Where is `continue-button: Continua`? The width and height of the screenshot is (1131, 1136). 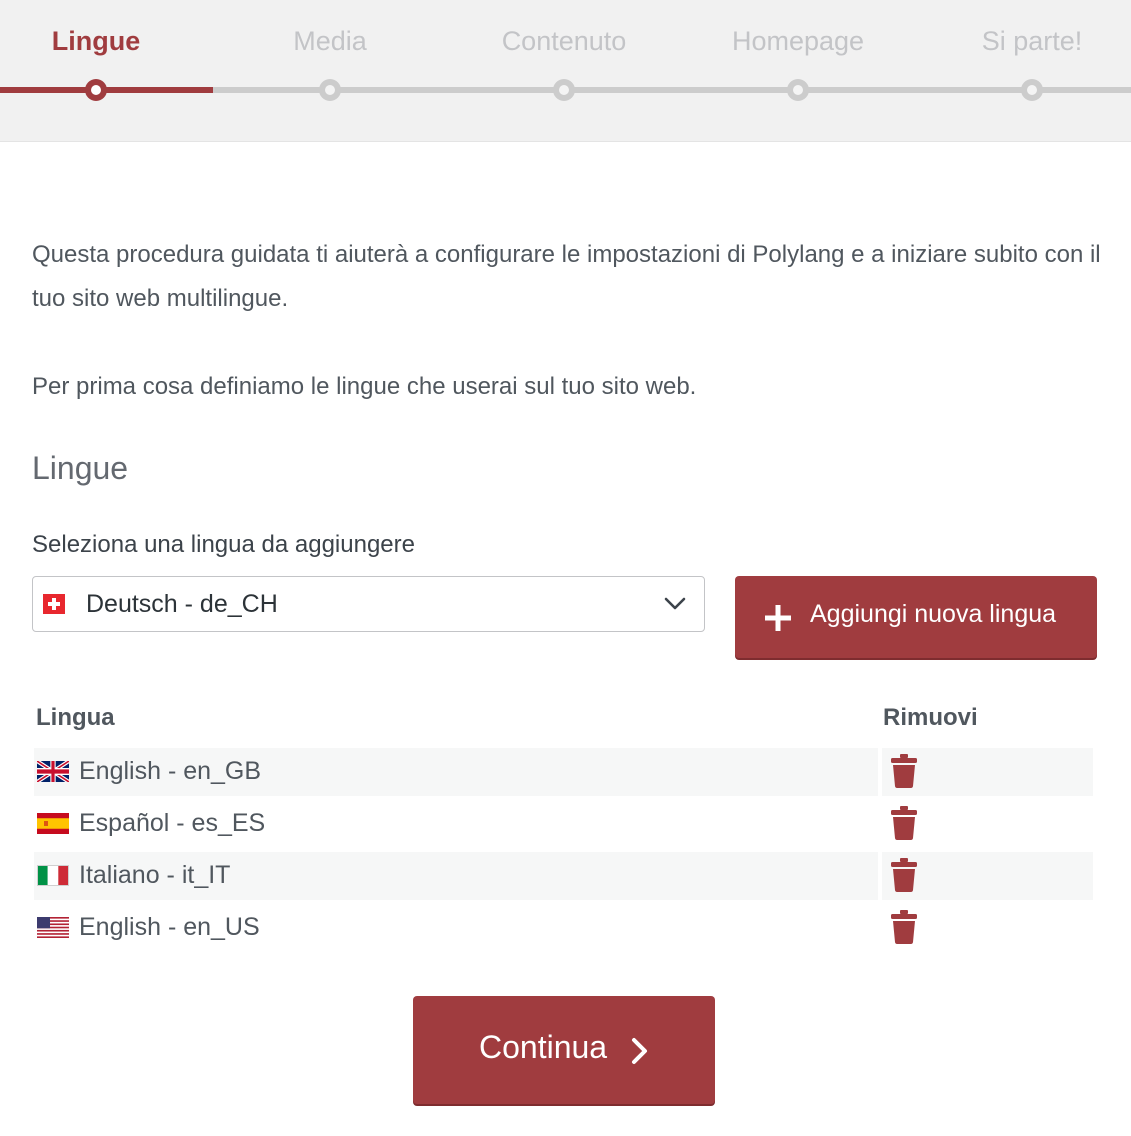
continue-button: Continua is located at coordinates (564, 1050).